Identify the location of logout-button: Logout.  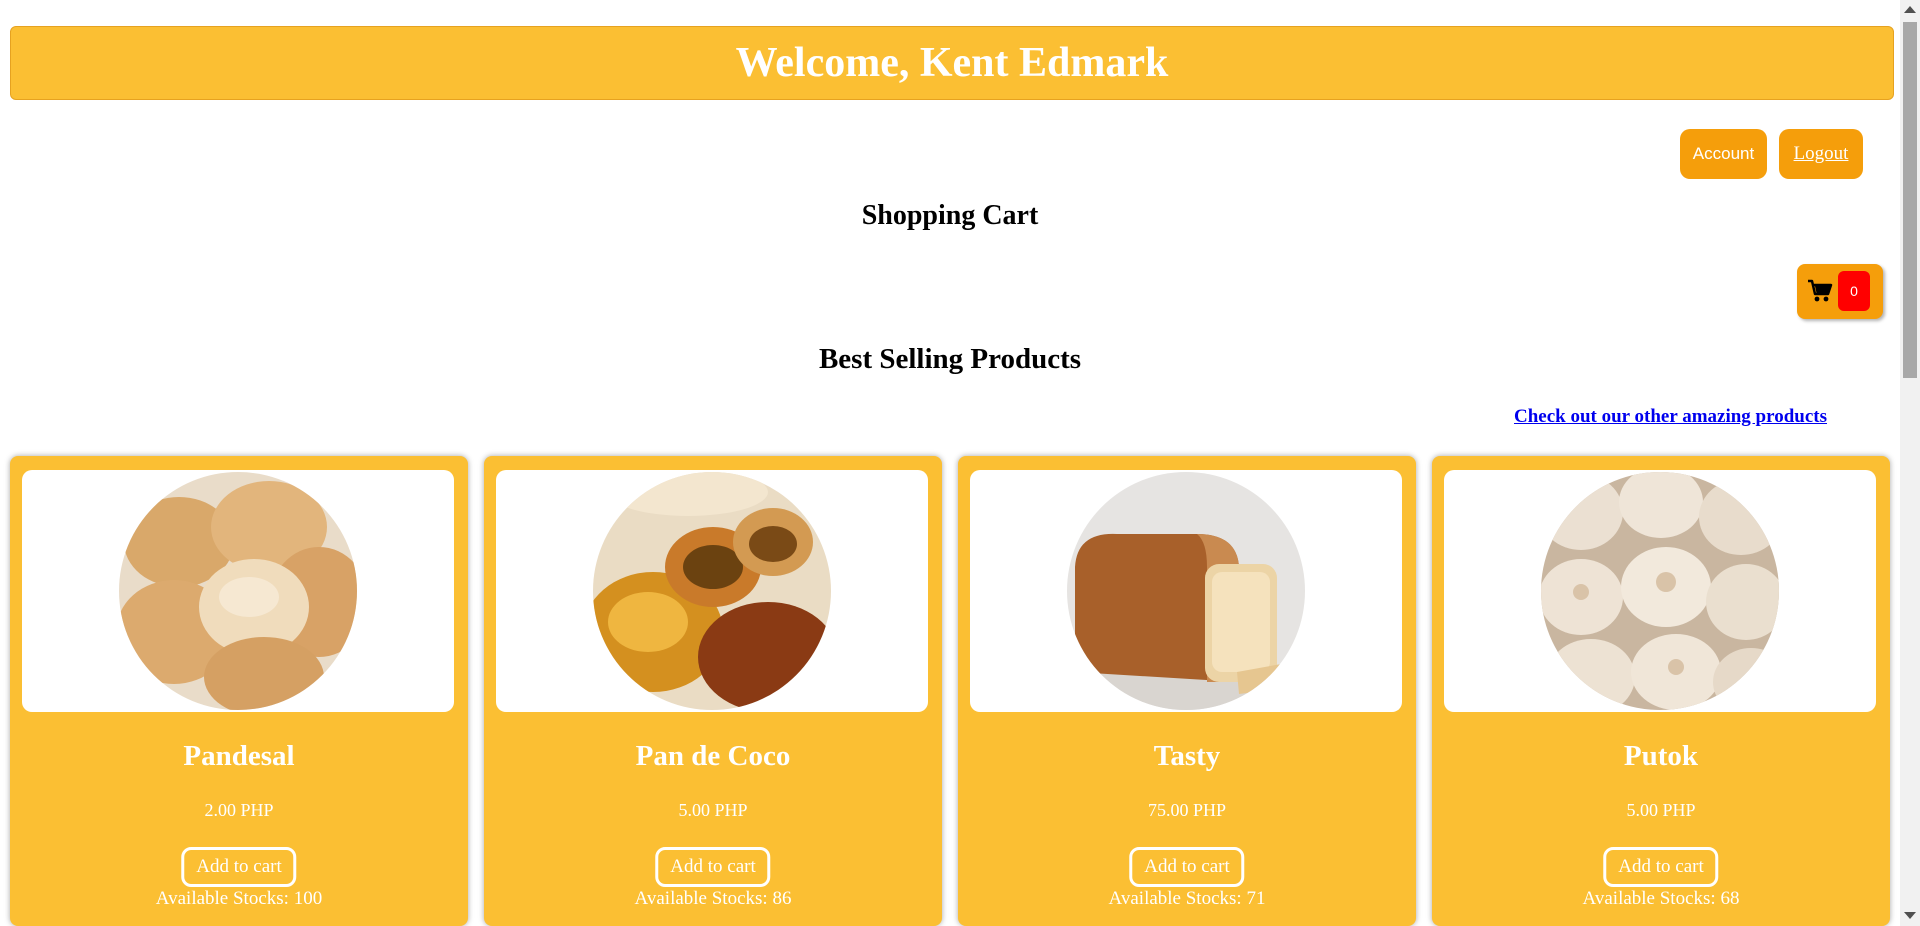
(1821, 154).